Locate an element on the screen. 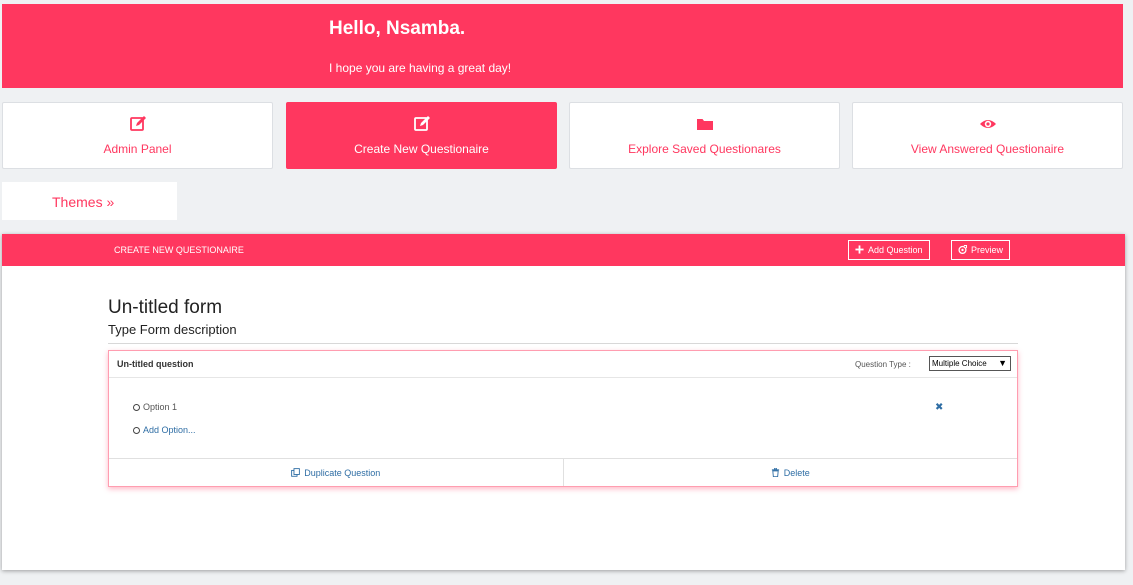 This screenshot has height=585, width=1133. nav-card-admin-panel: Admin Panel is located at coordinates (137, 135).